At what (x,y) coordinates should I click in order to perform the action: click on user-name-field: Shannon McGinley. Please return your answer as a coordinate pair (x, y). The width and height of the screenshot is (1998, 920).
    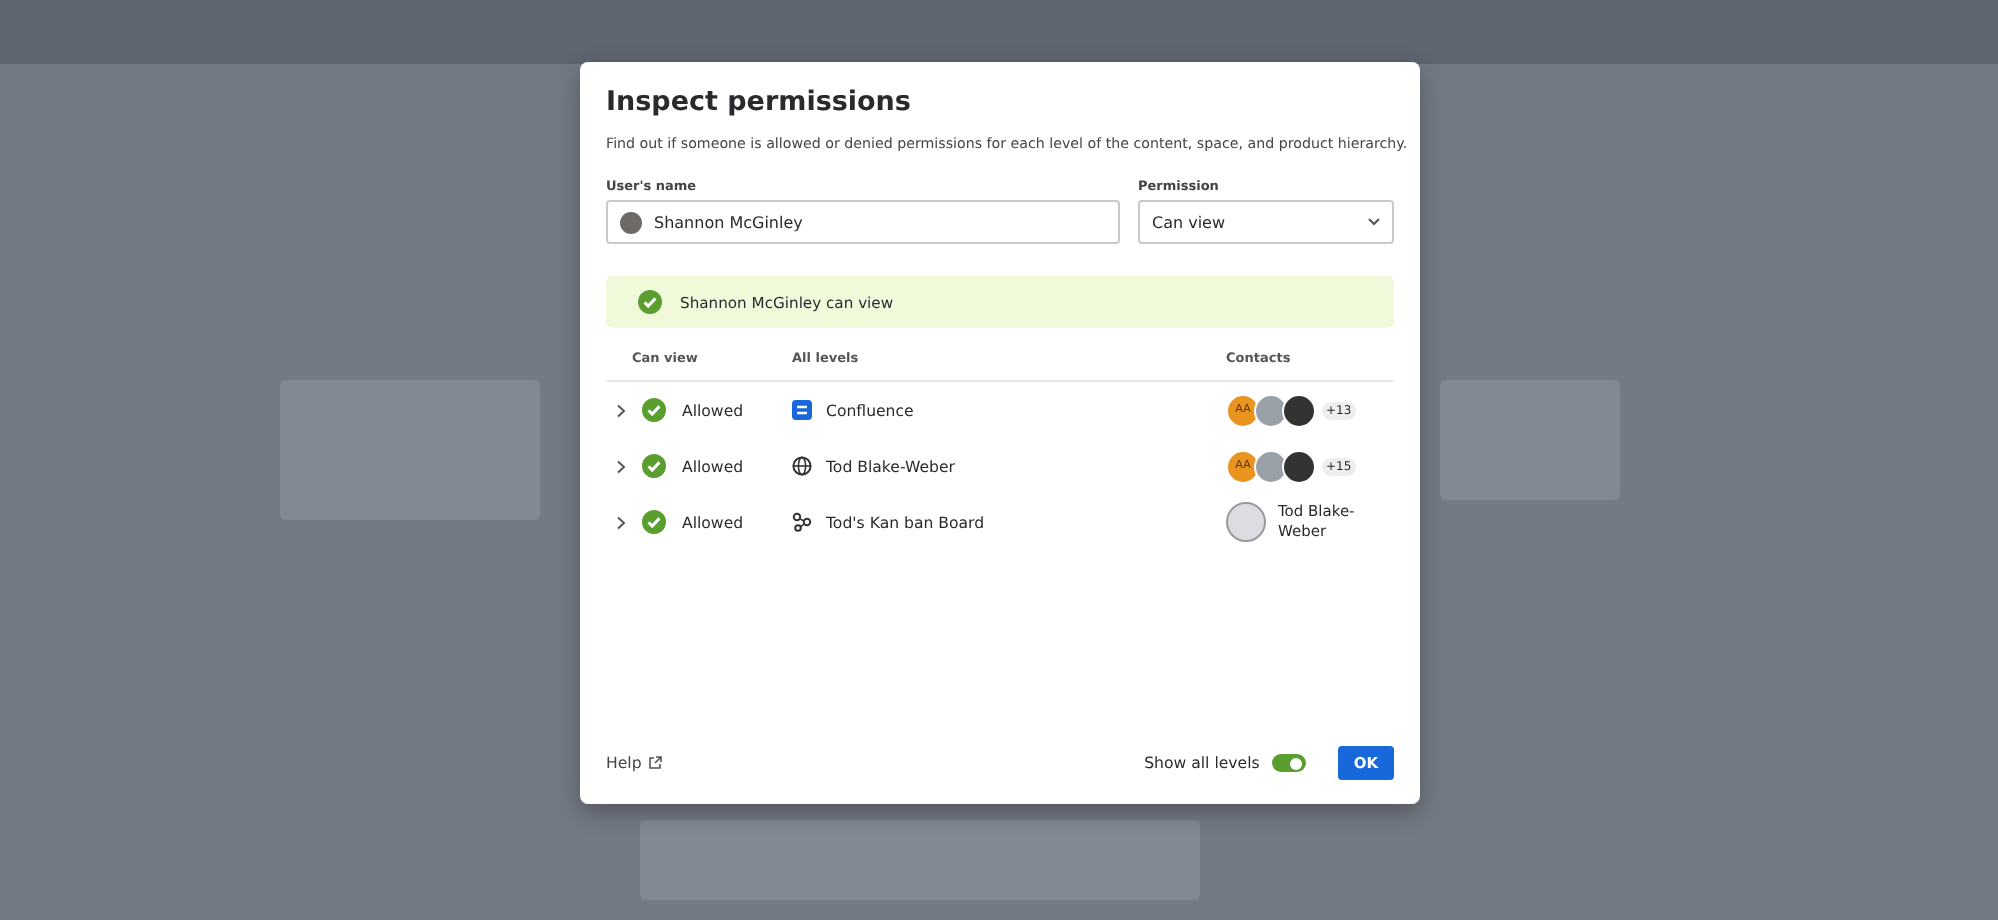
    Looking at the image, I should click on (863, 222).